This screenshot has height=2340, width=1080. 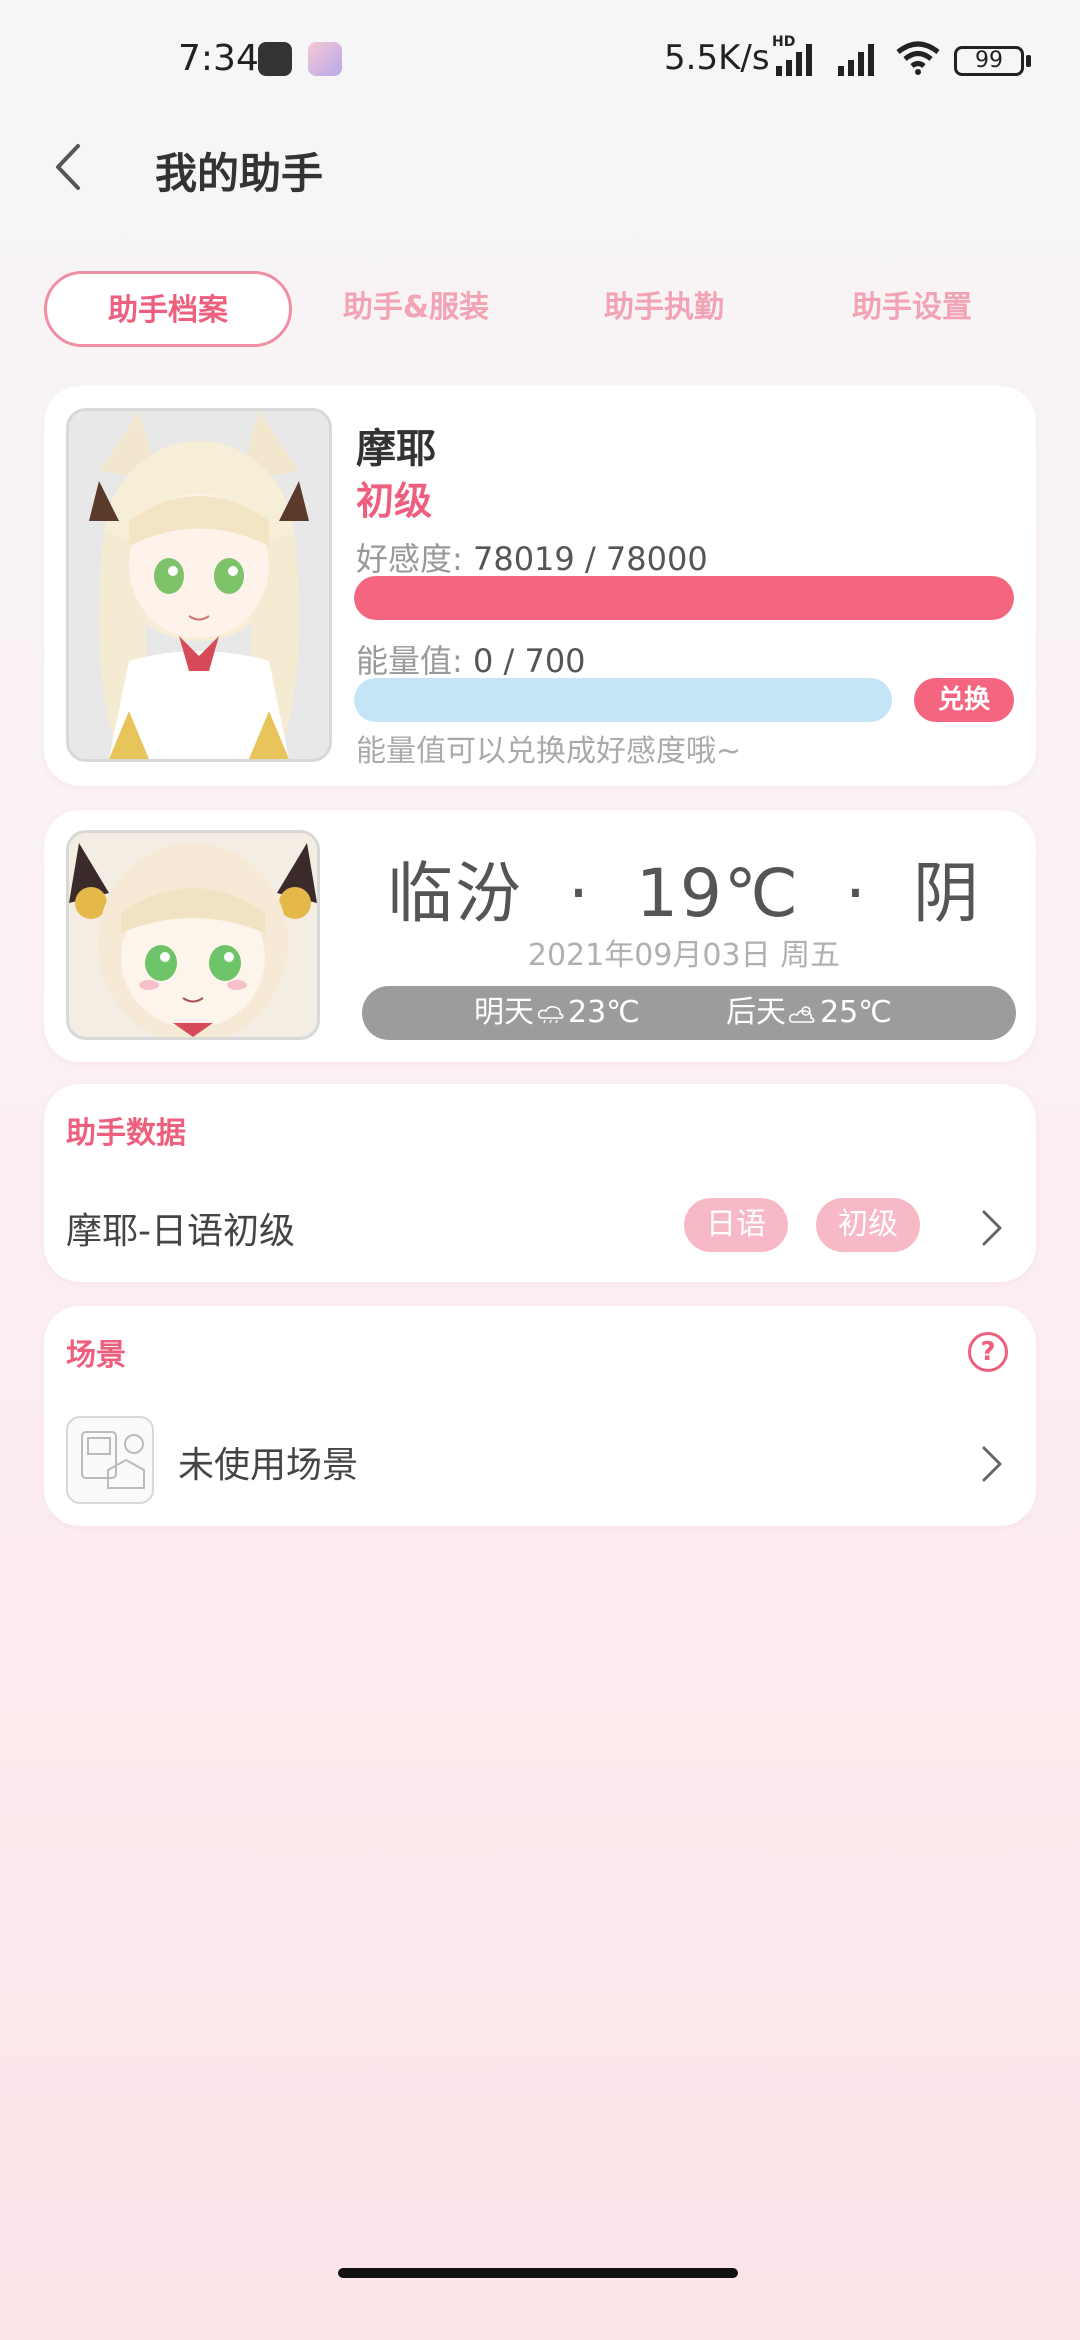 I want to click on network-speed: 5.5K/s, so click(x=717, y=58).